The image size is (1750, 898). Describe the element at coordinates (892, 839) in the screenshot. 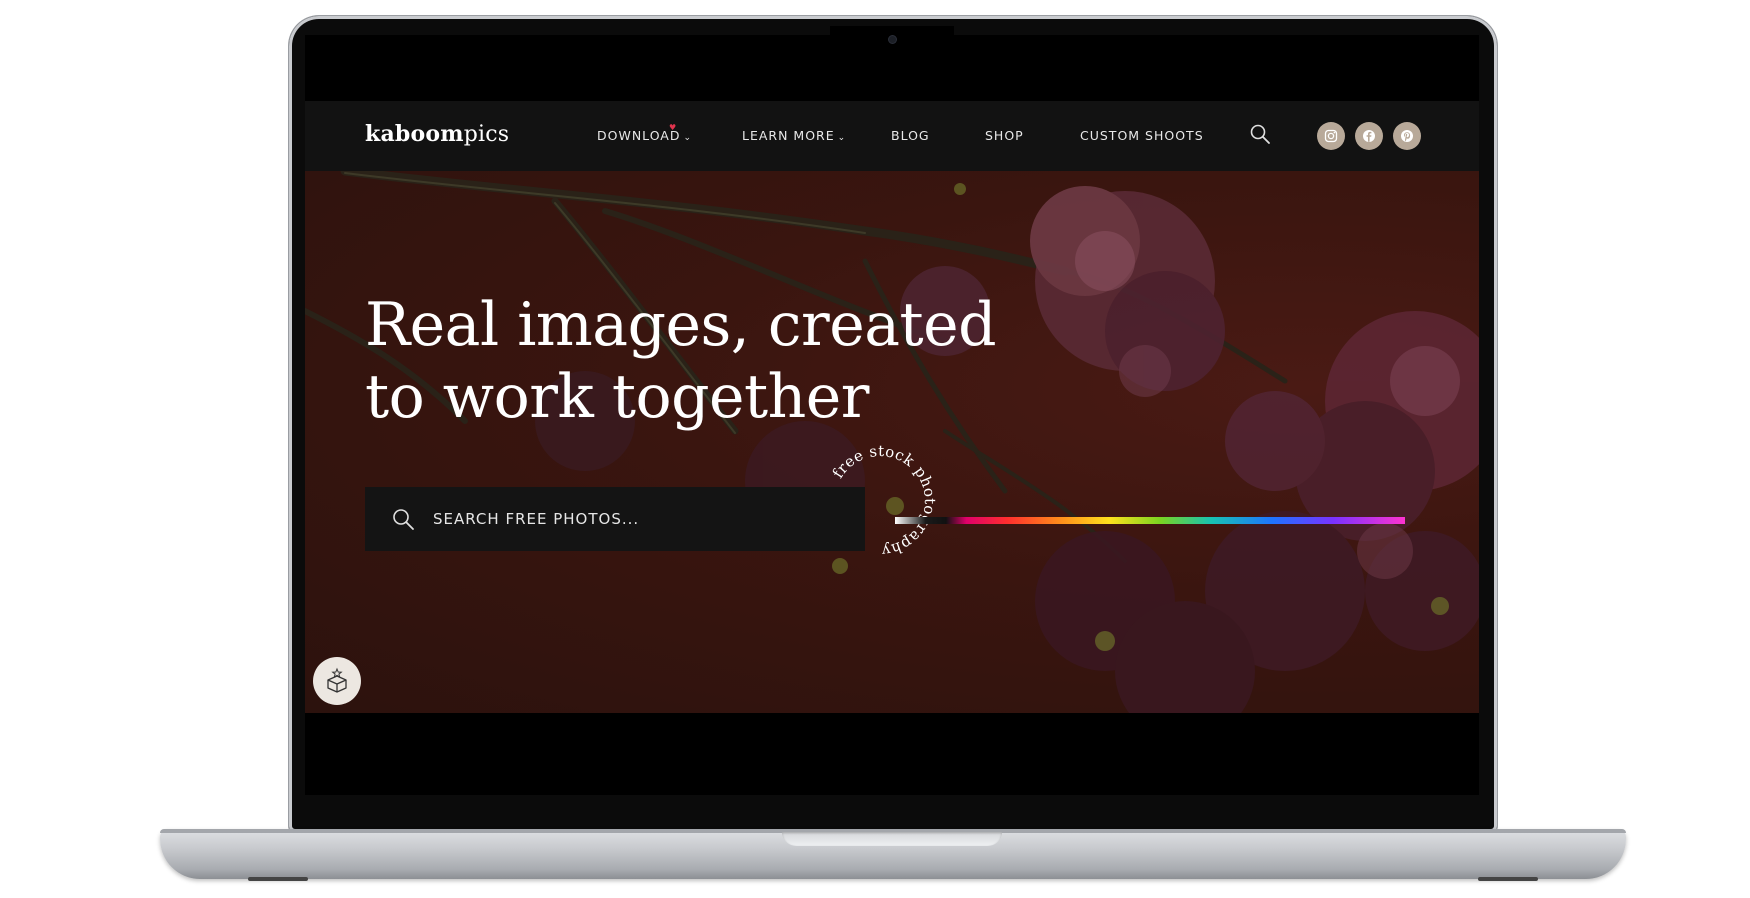

I see `laptop-thumb-notch` at that location.